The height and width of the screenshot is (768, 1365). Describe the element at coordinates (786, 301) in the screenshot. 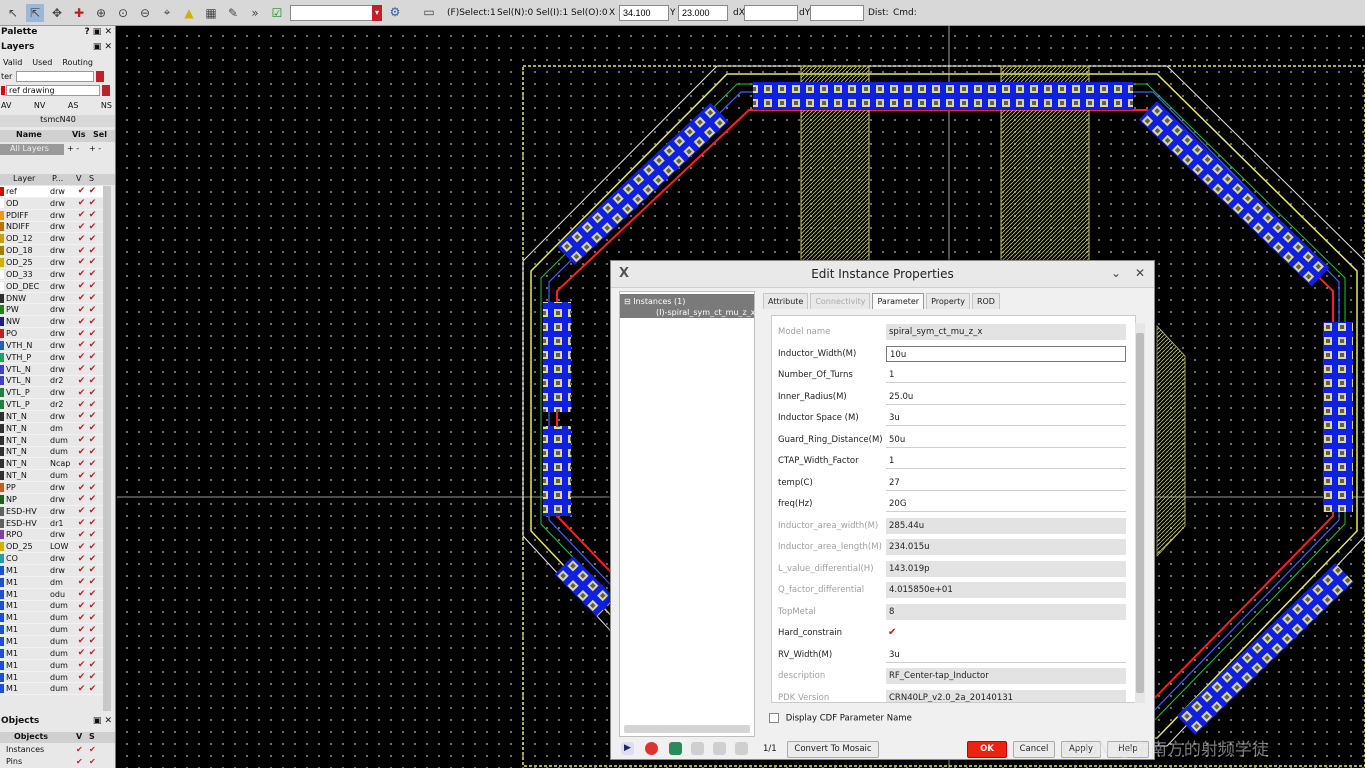

I see `tab-attribute: Attribute` at that location.